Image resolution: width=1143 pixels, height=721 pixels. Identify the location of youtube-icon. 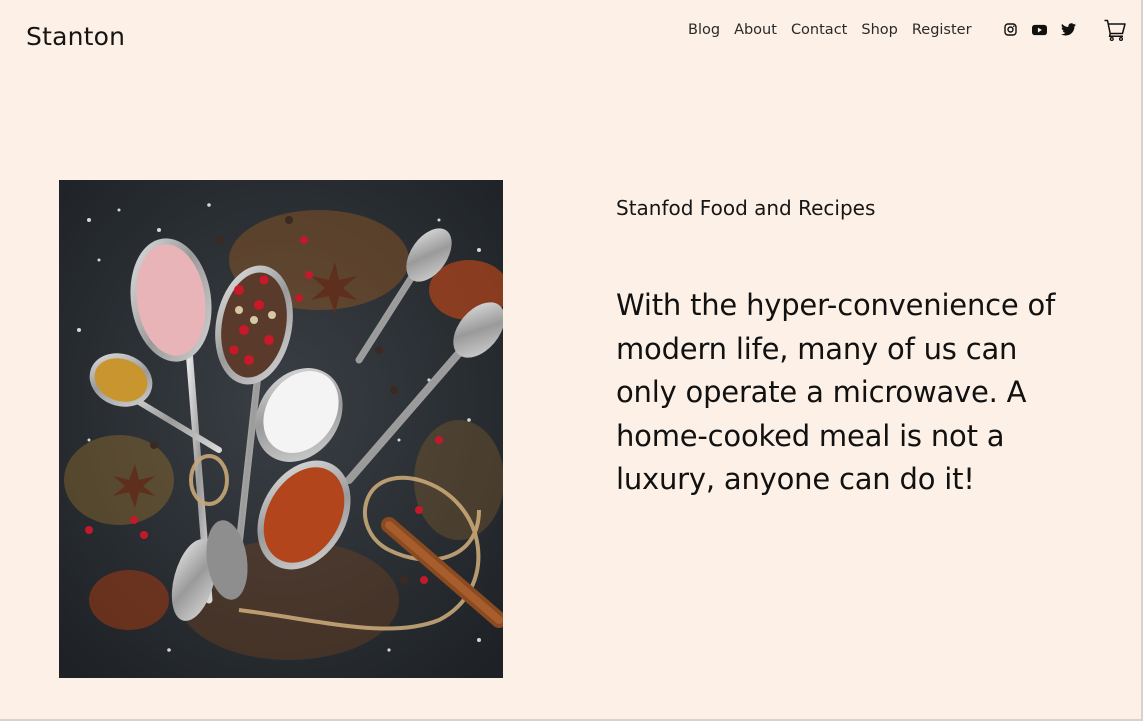
(1039, 29).